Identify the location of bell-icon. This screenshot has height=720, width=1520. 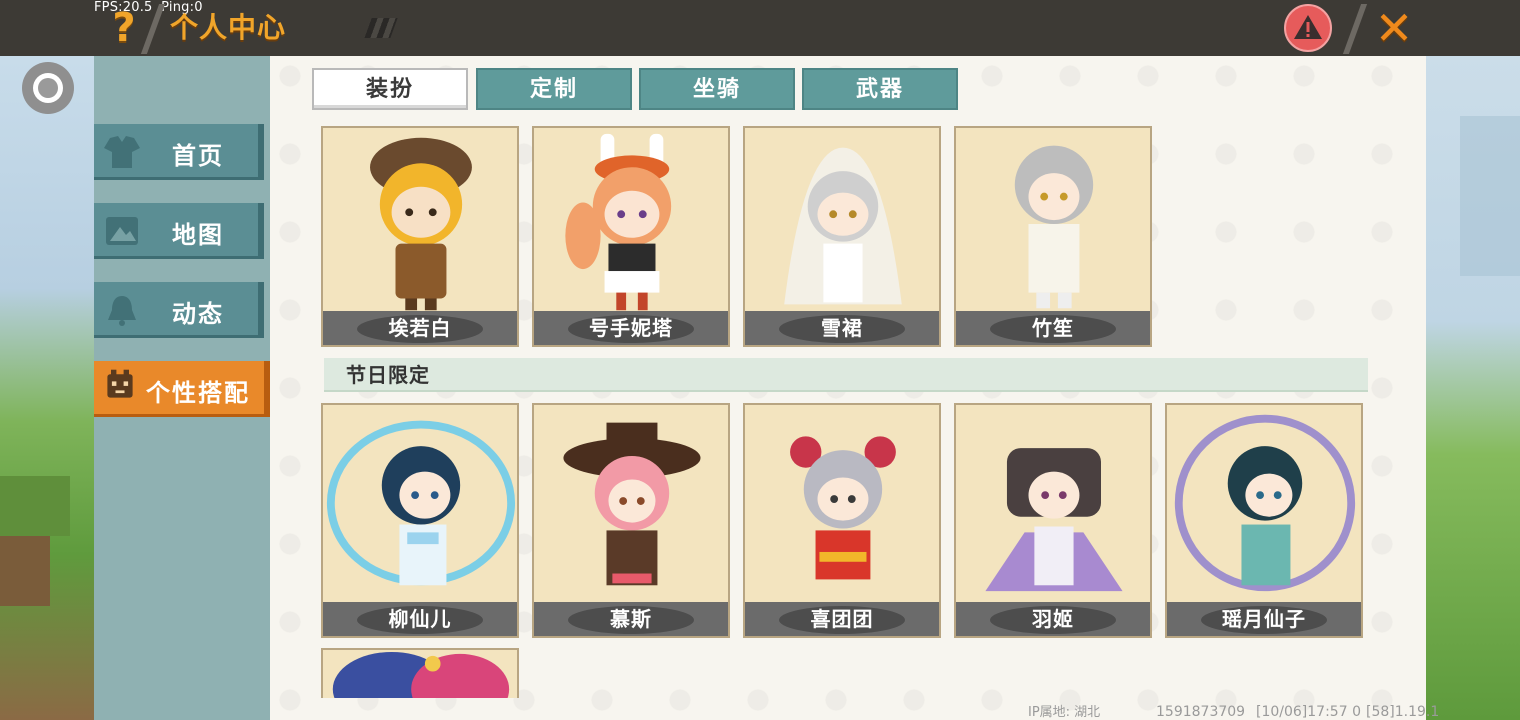
(122, 311).